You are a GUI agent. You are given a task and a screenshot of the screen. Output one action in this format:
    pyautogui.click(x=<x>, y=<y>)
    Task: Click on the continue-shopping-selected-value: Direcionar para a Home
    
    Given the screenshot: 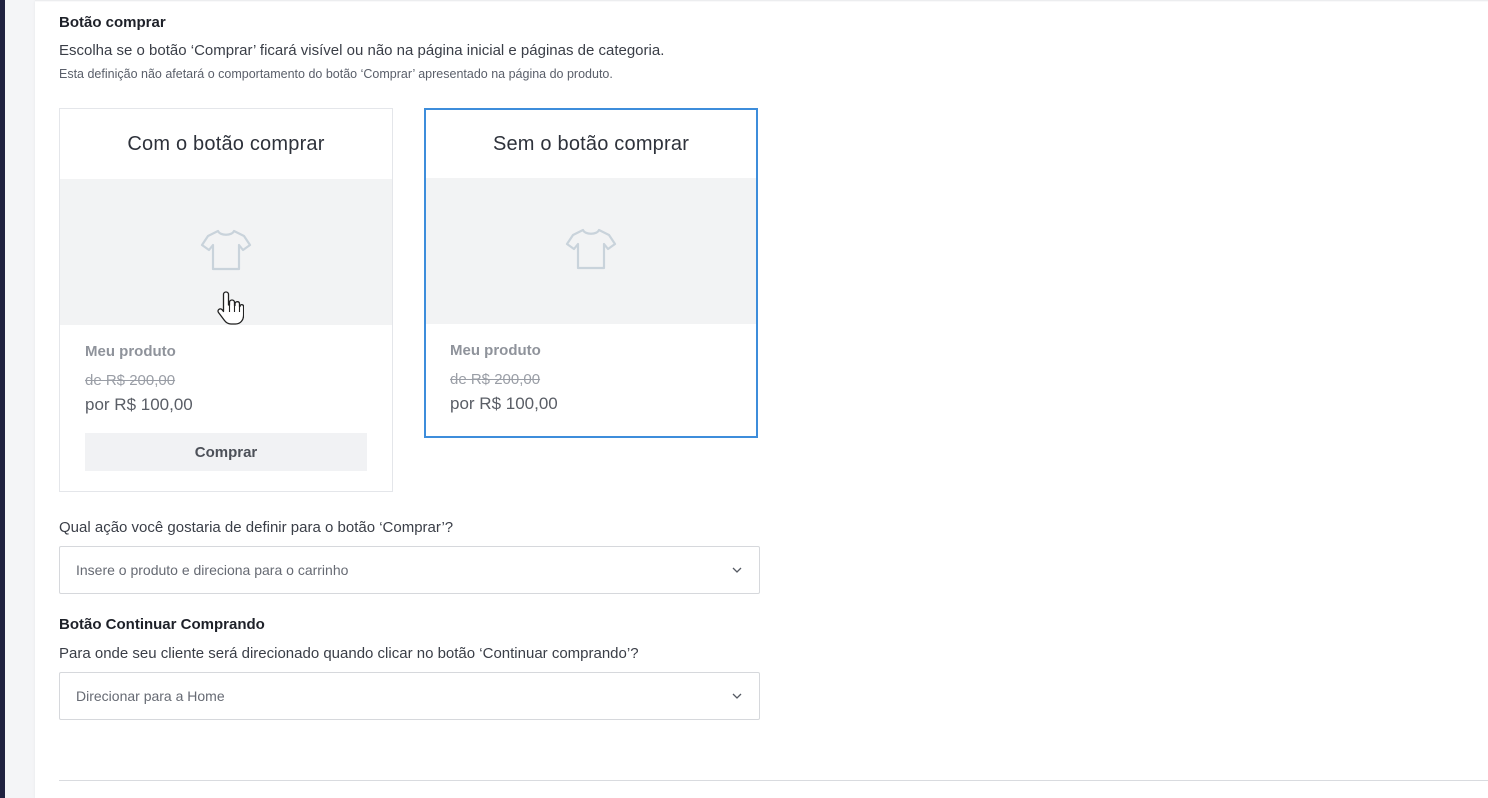 What is the action you would take?
    pyautogui.click(x=150, y=696)
    